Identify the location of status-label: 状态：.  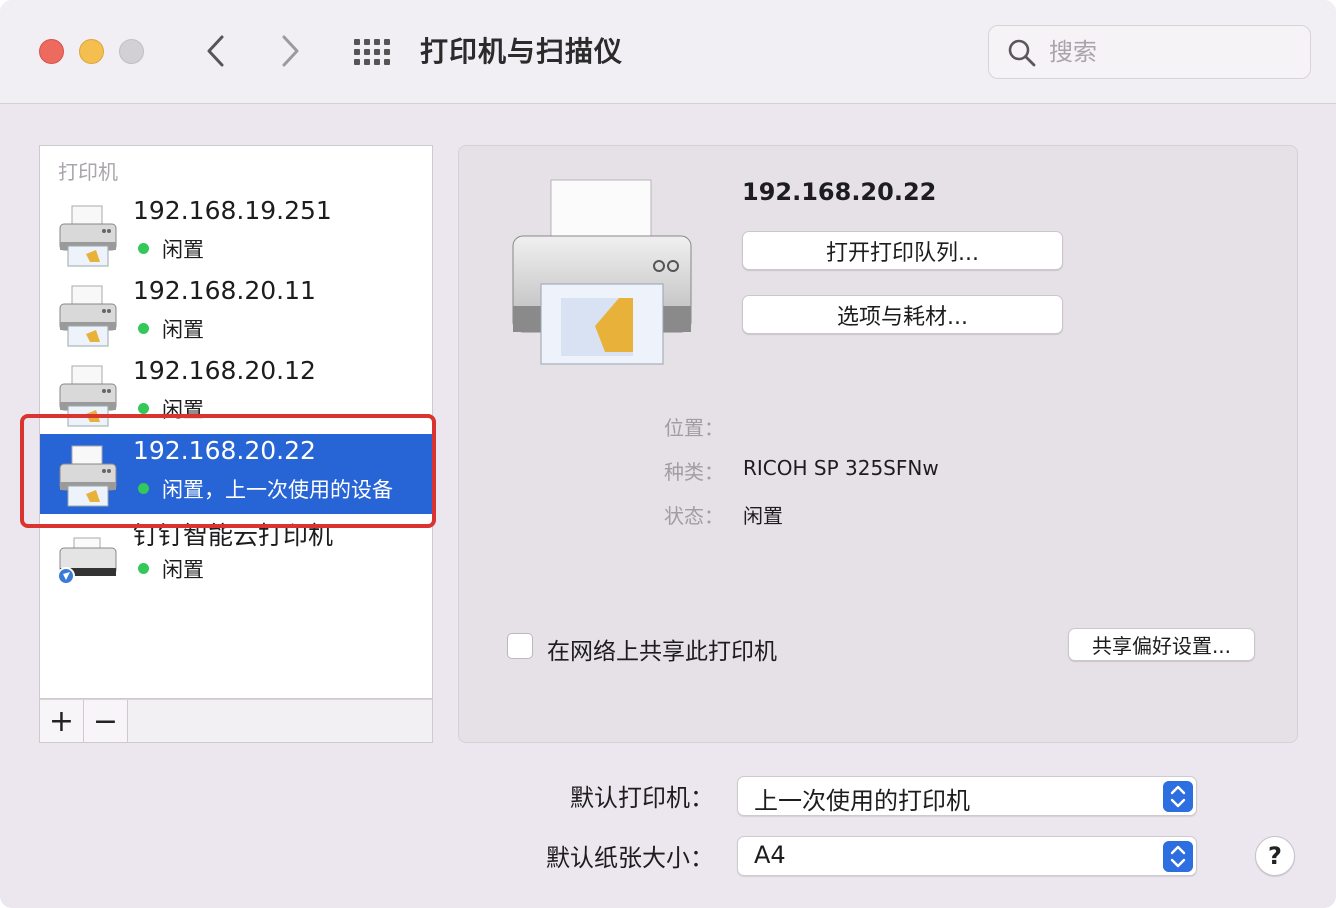
(694, 516).